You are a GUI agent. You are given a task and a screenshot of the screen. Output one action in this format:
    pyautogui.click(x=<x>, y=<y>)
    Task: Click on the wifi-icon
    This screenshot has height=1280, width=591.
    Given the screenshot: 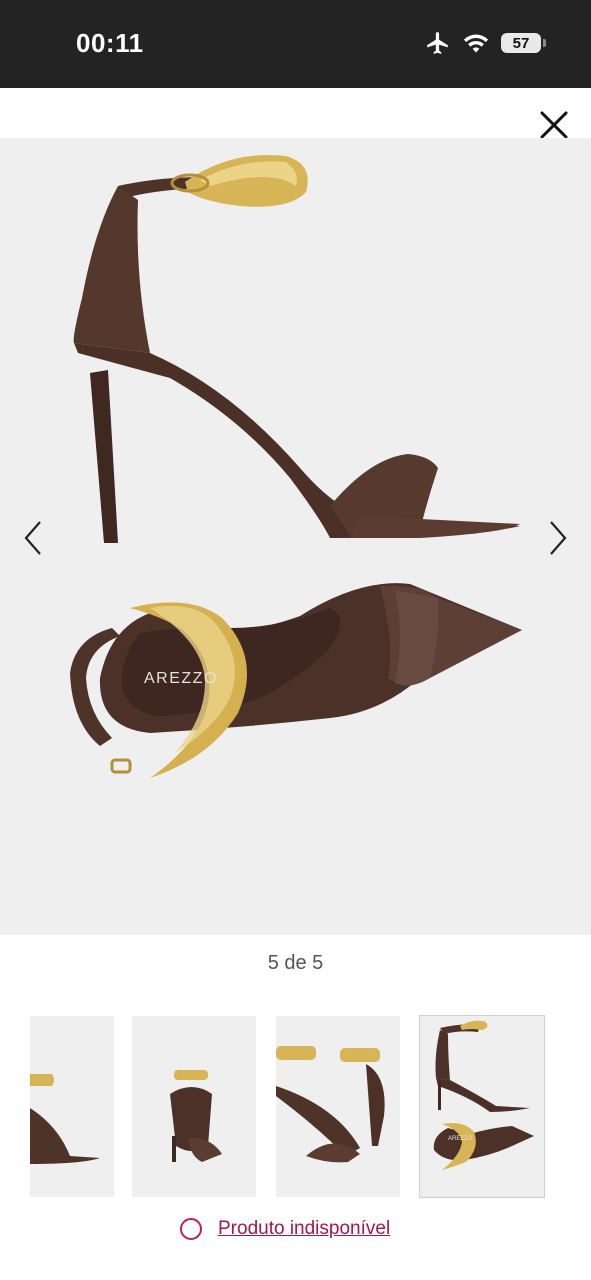 What is the action you would take?
    pyautogui.click(x=476, y=43)
    